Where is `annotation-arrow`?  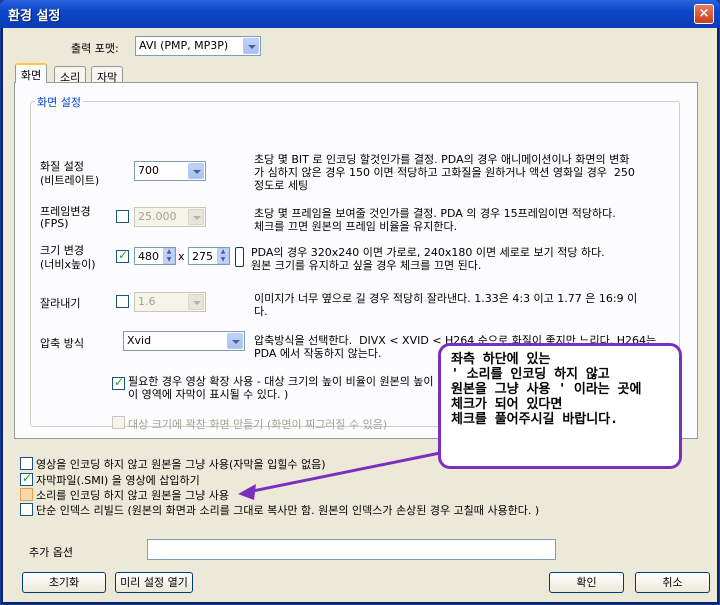 annotation-arrow is located at coordinates (339, 475).